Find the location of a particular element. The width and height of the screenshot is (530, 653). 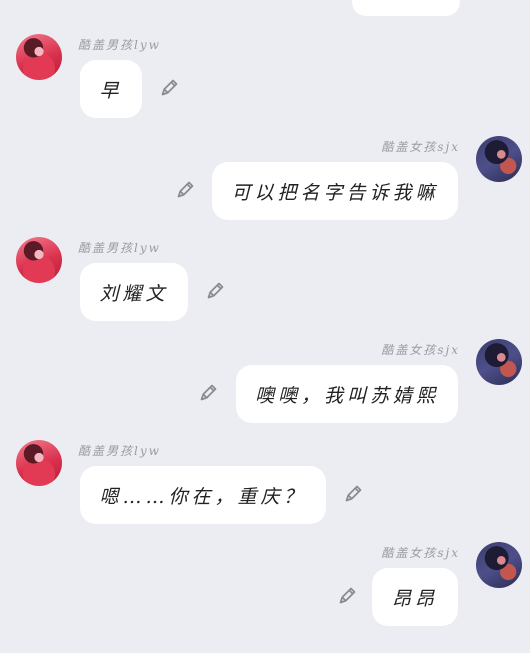

message-bubble: 昂昂 is located at coordinates (415, 597).